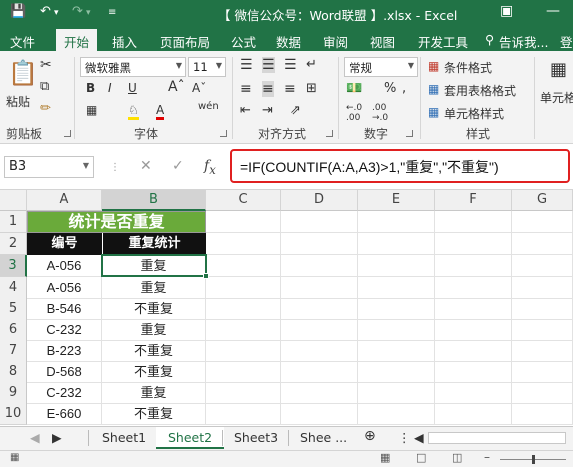  Describe the element at coordinates (421, 457) in the screenshot. I see `page-layout-view-icon: □` at that location.